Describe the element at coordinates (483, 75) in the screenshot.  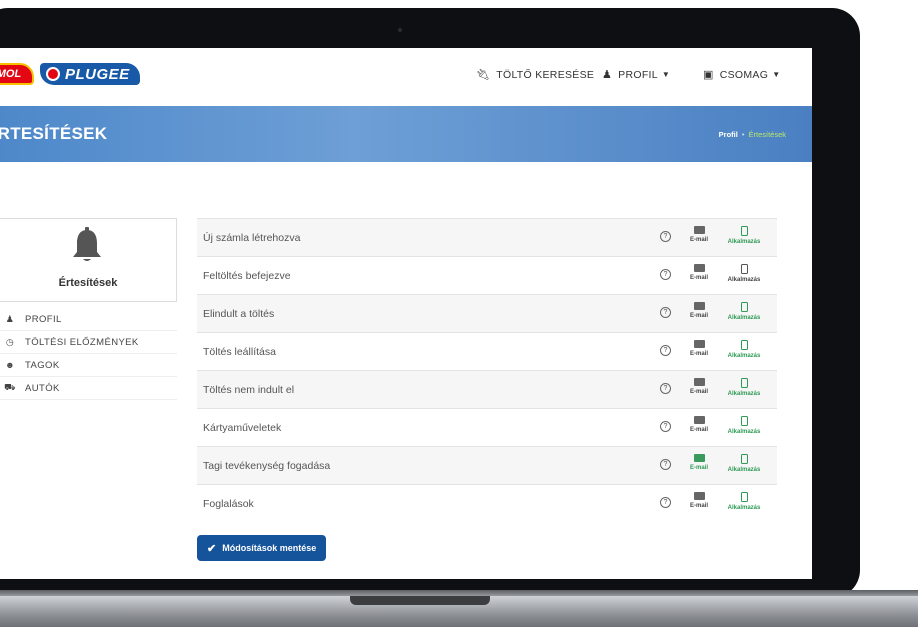
I see `plug-icon: 🔌︎` at that location.